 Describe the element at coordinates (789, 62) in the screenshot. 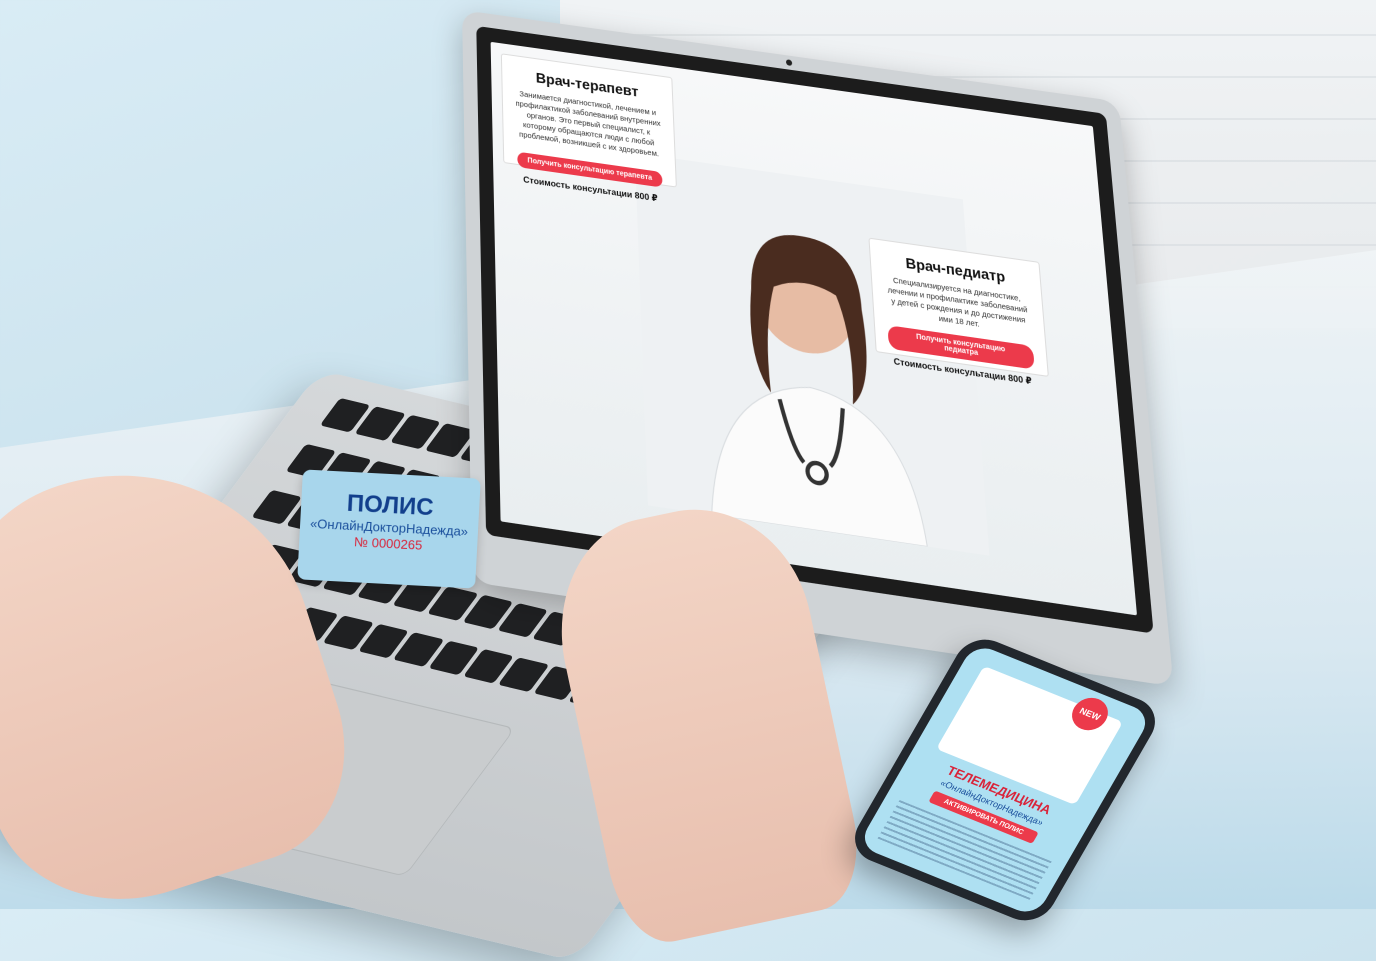

I see `webcam-icon` at that location.